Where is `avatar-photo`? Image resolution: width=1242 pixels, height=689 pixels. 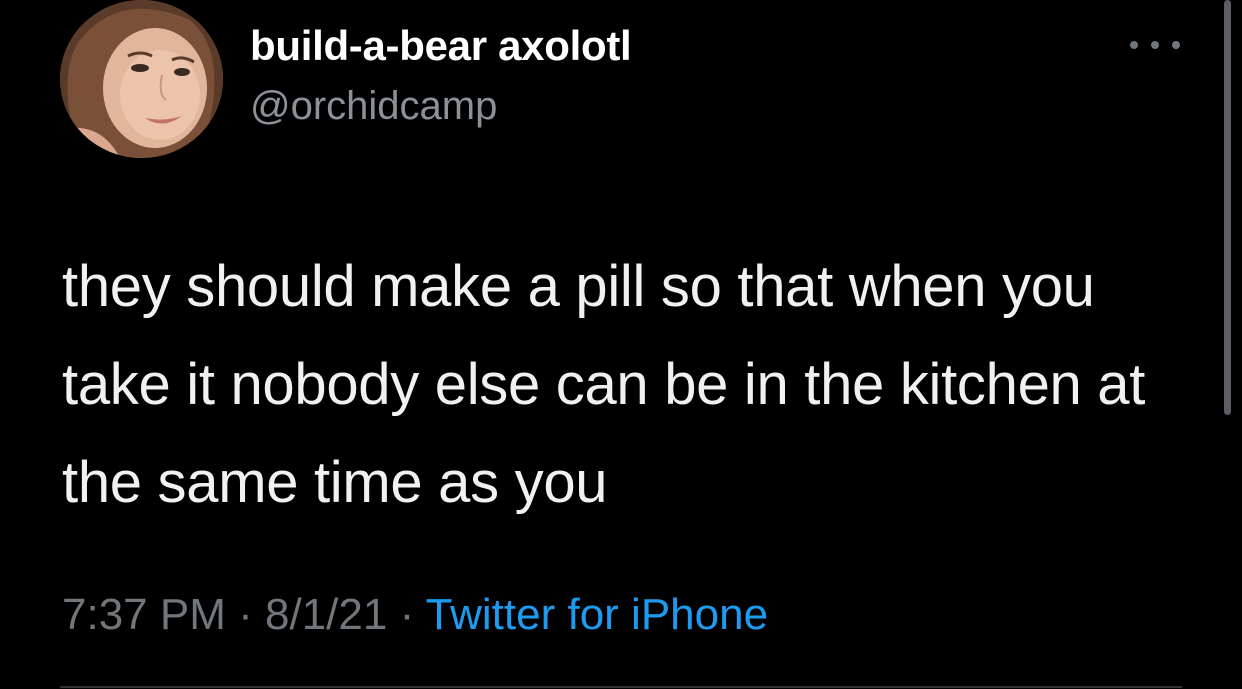 avatar-photo is located at coordinates (141, 79).